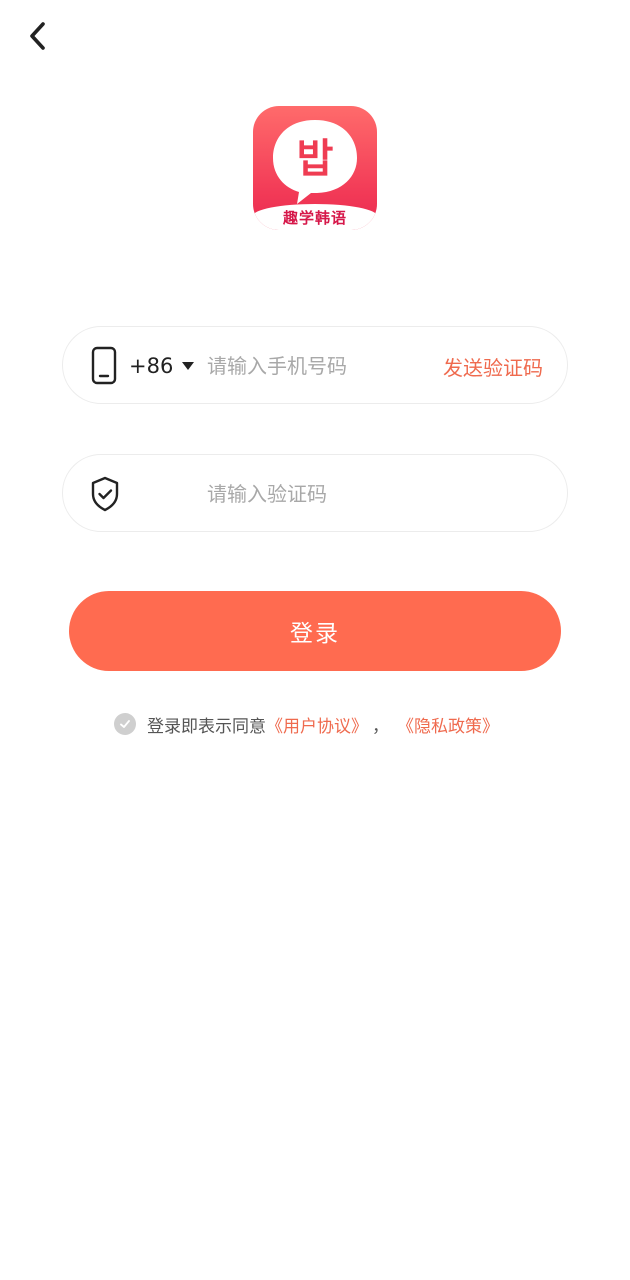 The image size is (630, 1280). I want to click on country-code-value: +86, so click(151, 366).